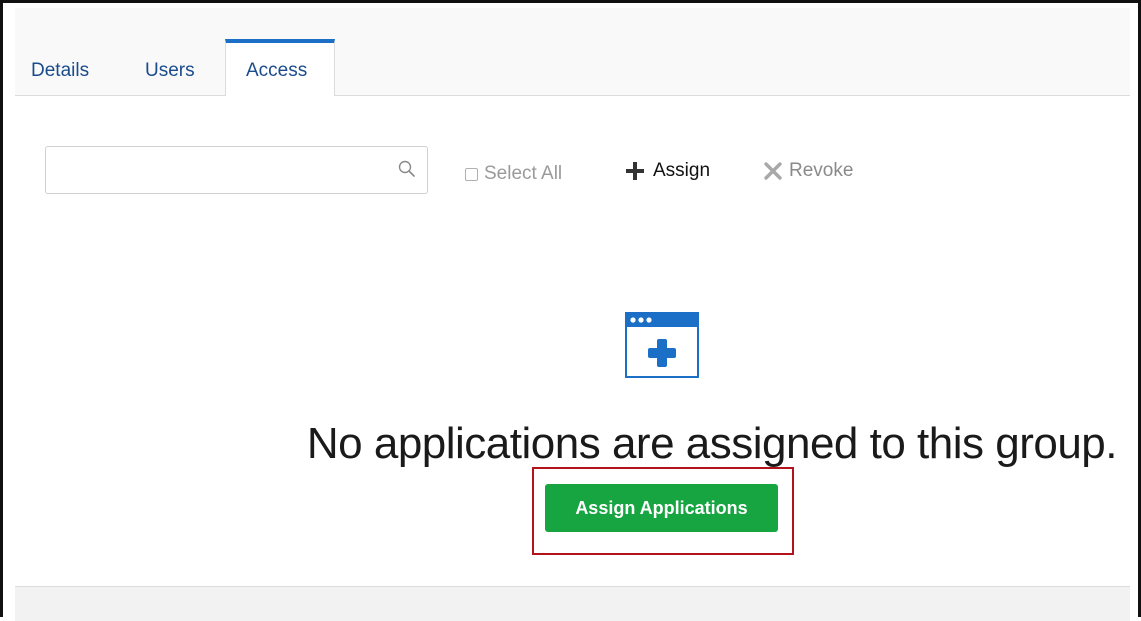 The width and height of the screenshot is (1141, 621). What do you see at coordinates (60, 71) in the screenshot?
I see `tab-details: Details` at bounding box center [60, 71].